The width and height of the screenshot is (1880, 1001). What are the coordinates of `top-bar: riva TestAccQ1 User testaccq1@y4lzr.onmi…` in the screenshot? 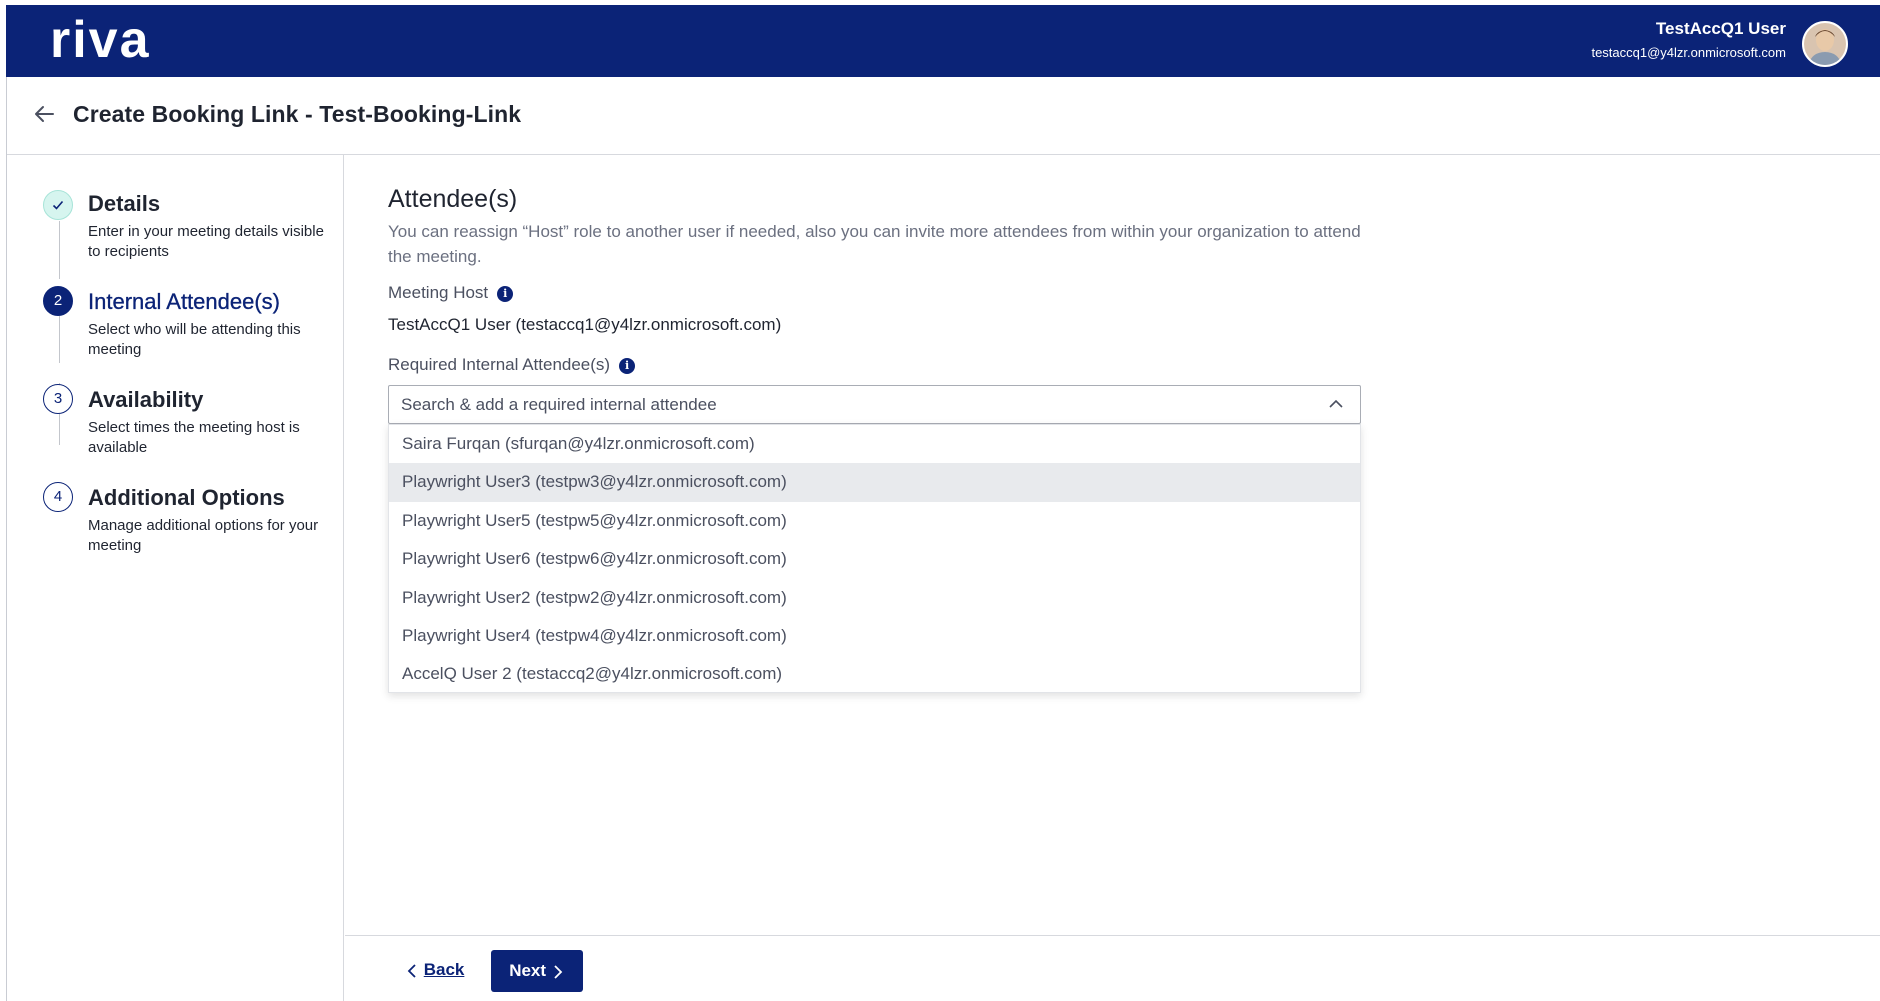 It's located at (943, 41).